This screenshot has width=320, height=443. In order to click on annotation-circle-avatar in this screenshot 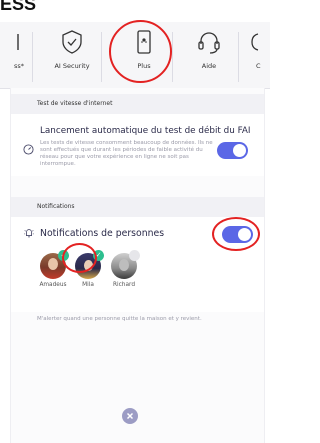, I will do `click(79, 258)`.